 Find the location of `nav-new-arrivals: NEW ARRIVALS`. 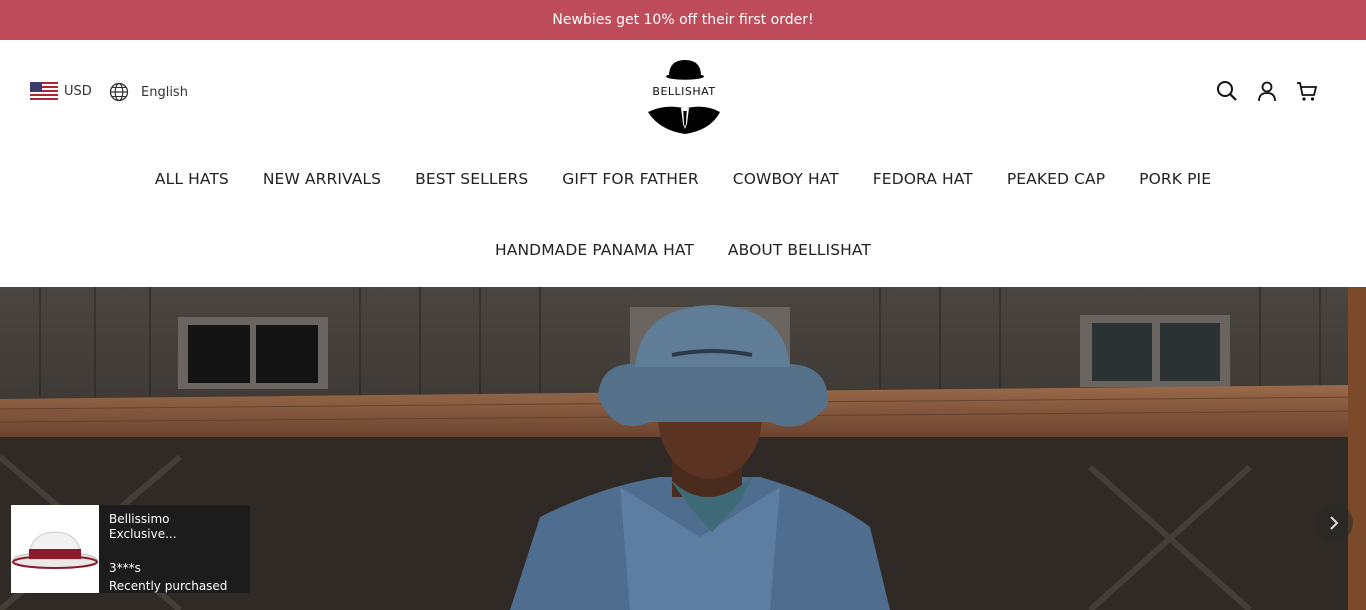

nav-new-arrivals: NEW ARRIVALS is located at coordinates (322, 179).